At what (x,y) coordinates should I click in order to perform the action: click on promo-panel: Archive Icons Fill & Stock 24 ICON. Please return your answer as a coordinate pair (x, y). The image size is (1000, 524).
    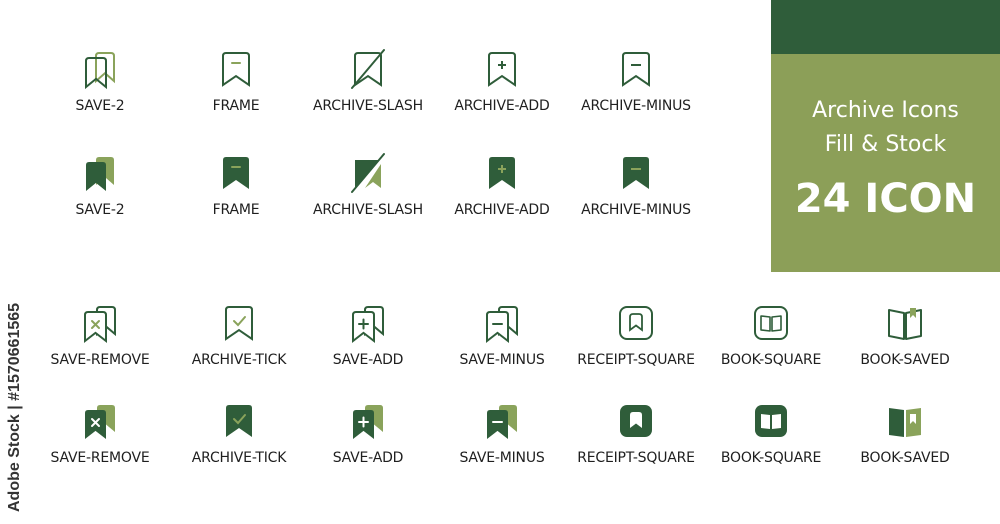
    Looking at the image, I should click on (885, 136).